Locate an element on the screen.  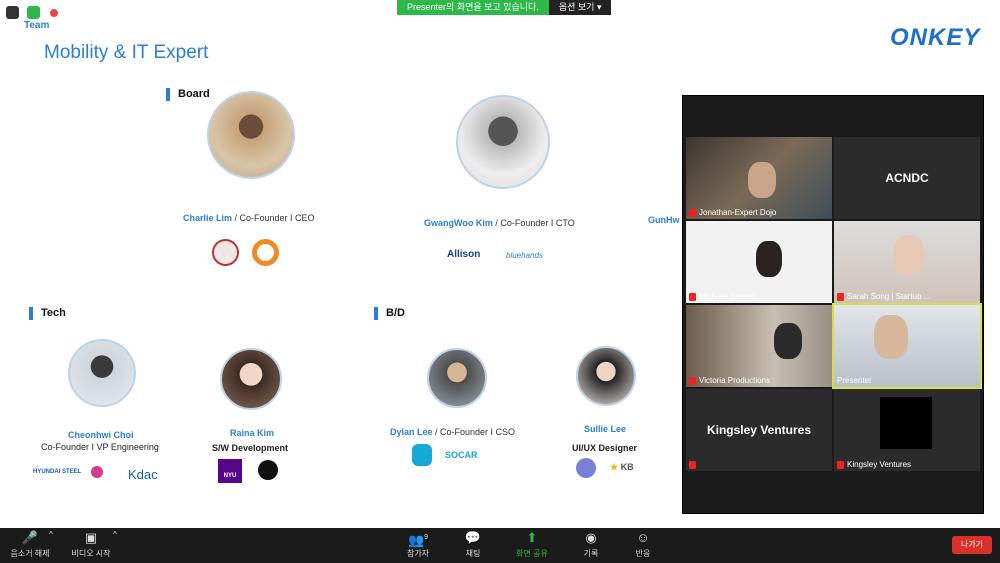
video-off-block is located at coordinates (906, 423).